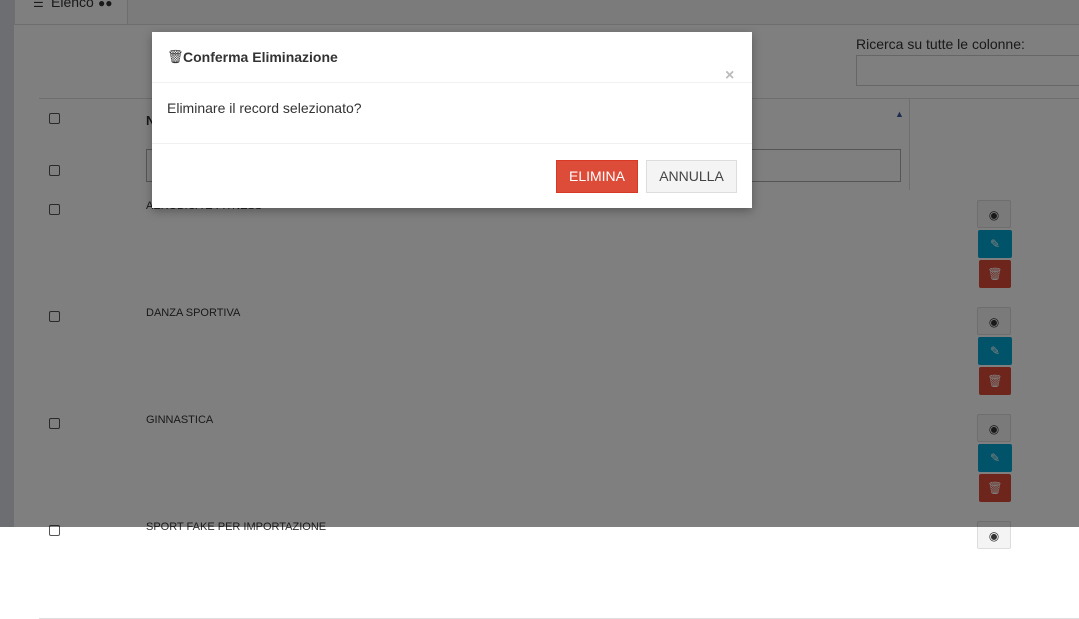 The height and width of the screenshot is (619, 1079). What do you see at coordinates (260, 57) in the screenshot?
I see `dialog-title: Conferma Eliminazione` at bounding box center [260, 57].